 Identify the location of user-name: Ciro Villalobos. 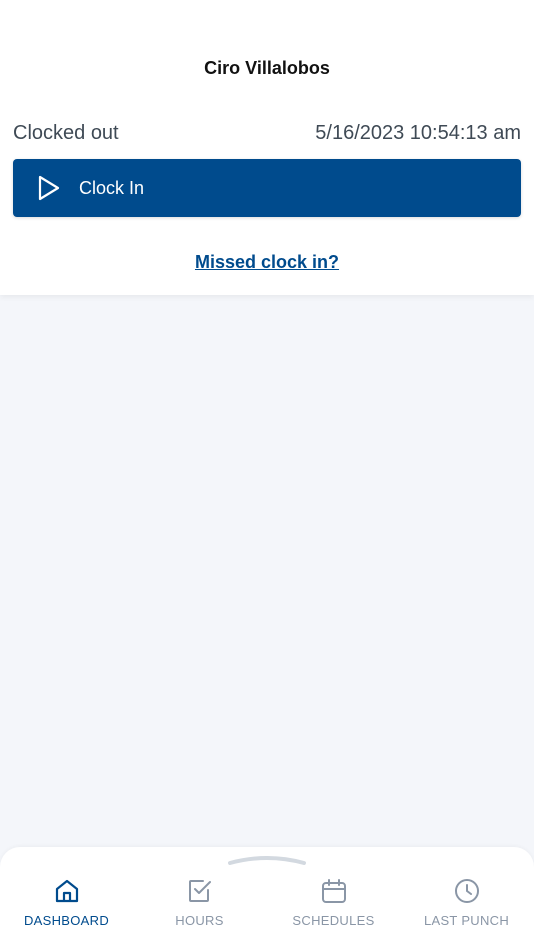
(267, 68).